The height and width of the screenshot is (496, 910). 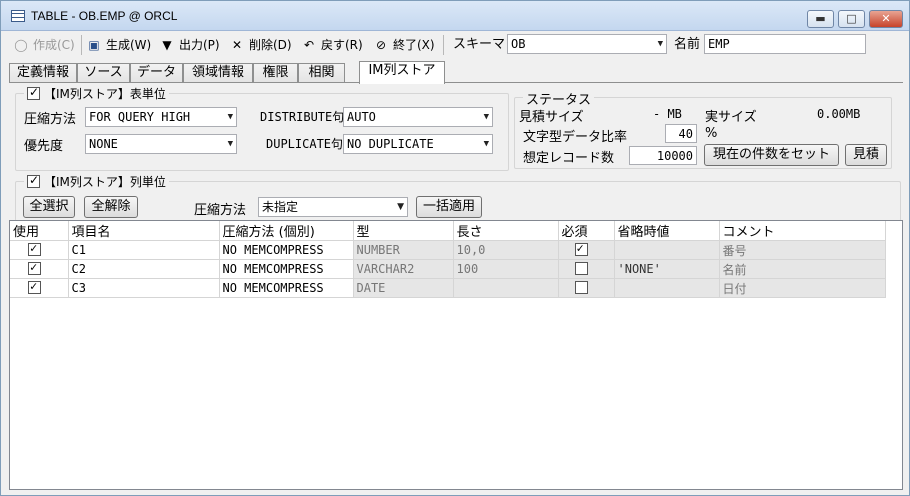 I want to click on column-compression-select: 未指定 ▼, so click(x=333, y=207).